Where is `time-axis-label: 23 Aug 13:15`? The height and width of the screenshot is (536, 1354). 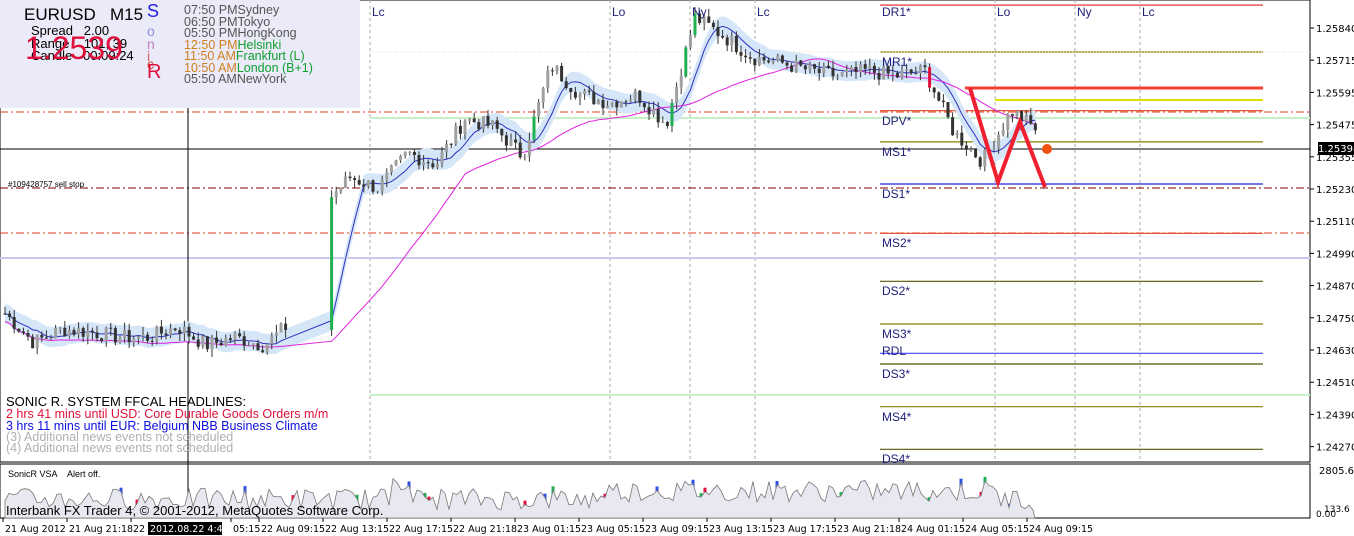
time-axis-label: 23 Aug 13:15 is located at coordinates (741, 529).